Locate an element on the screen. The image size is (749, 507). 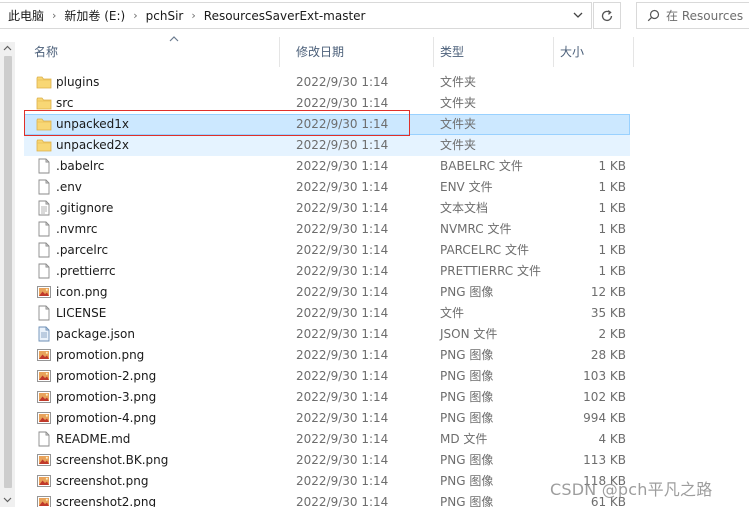
file-name: promotion-2.png is located at coordinates (106, 376).